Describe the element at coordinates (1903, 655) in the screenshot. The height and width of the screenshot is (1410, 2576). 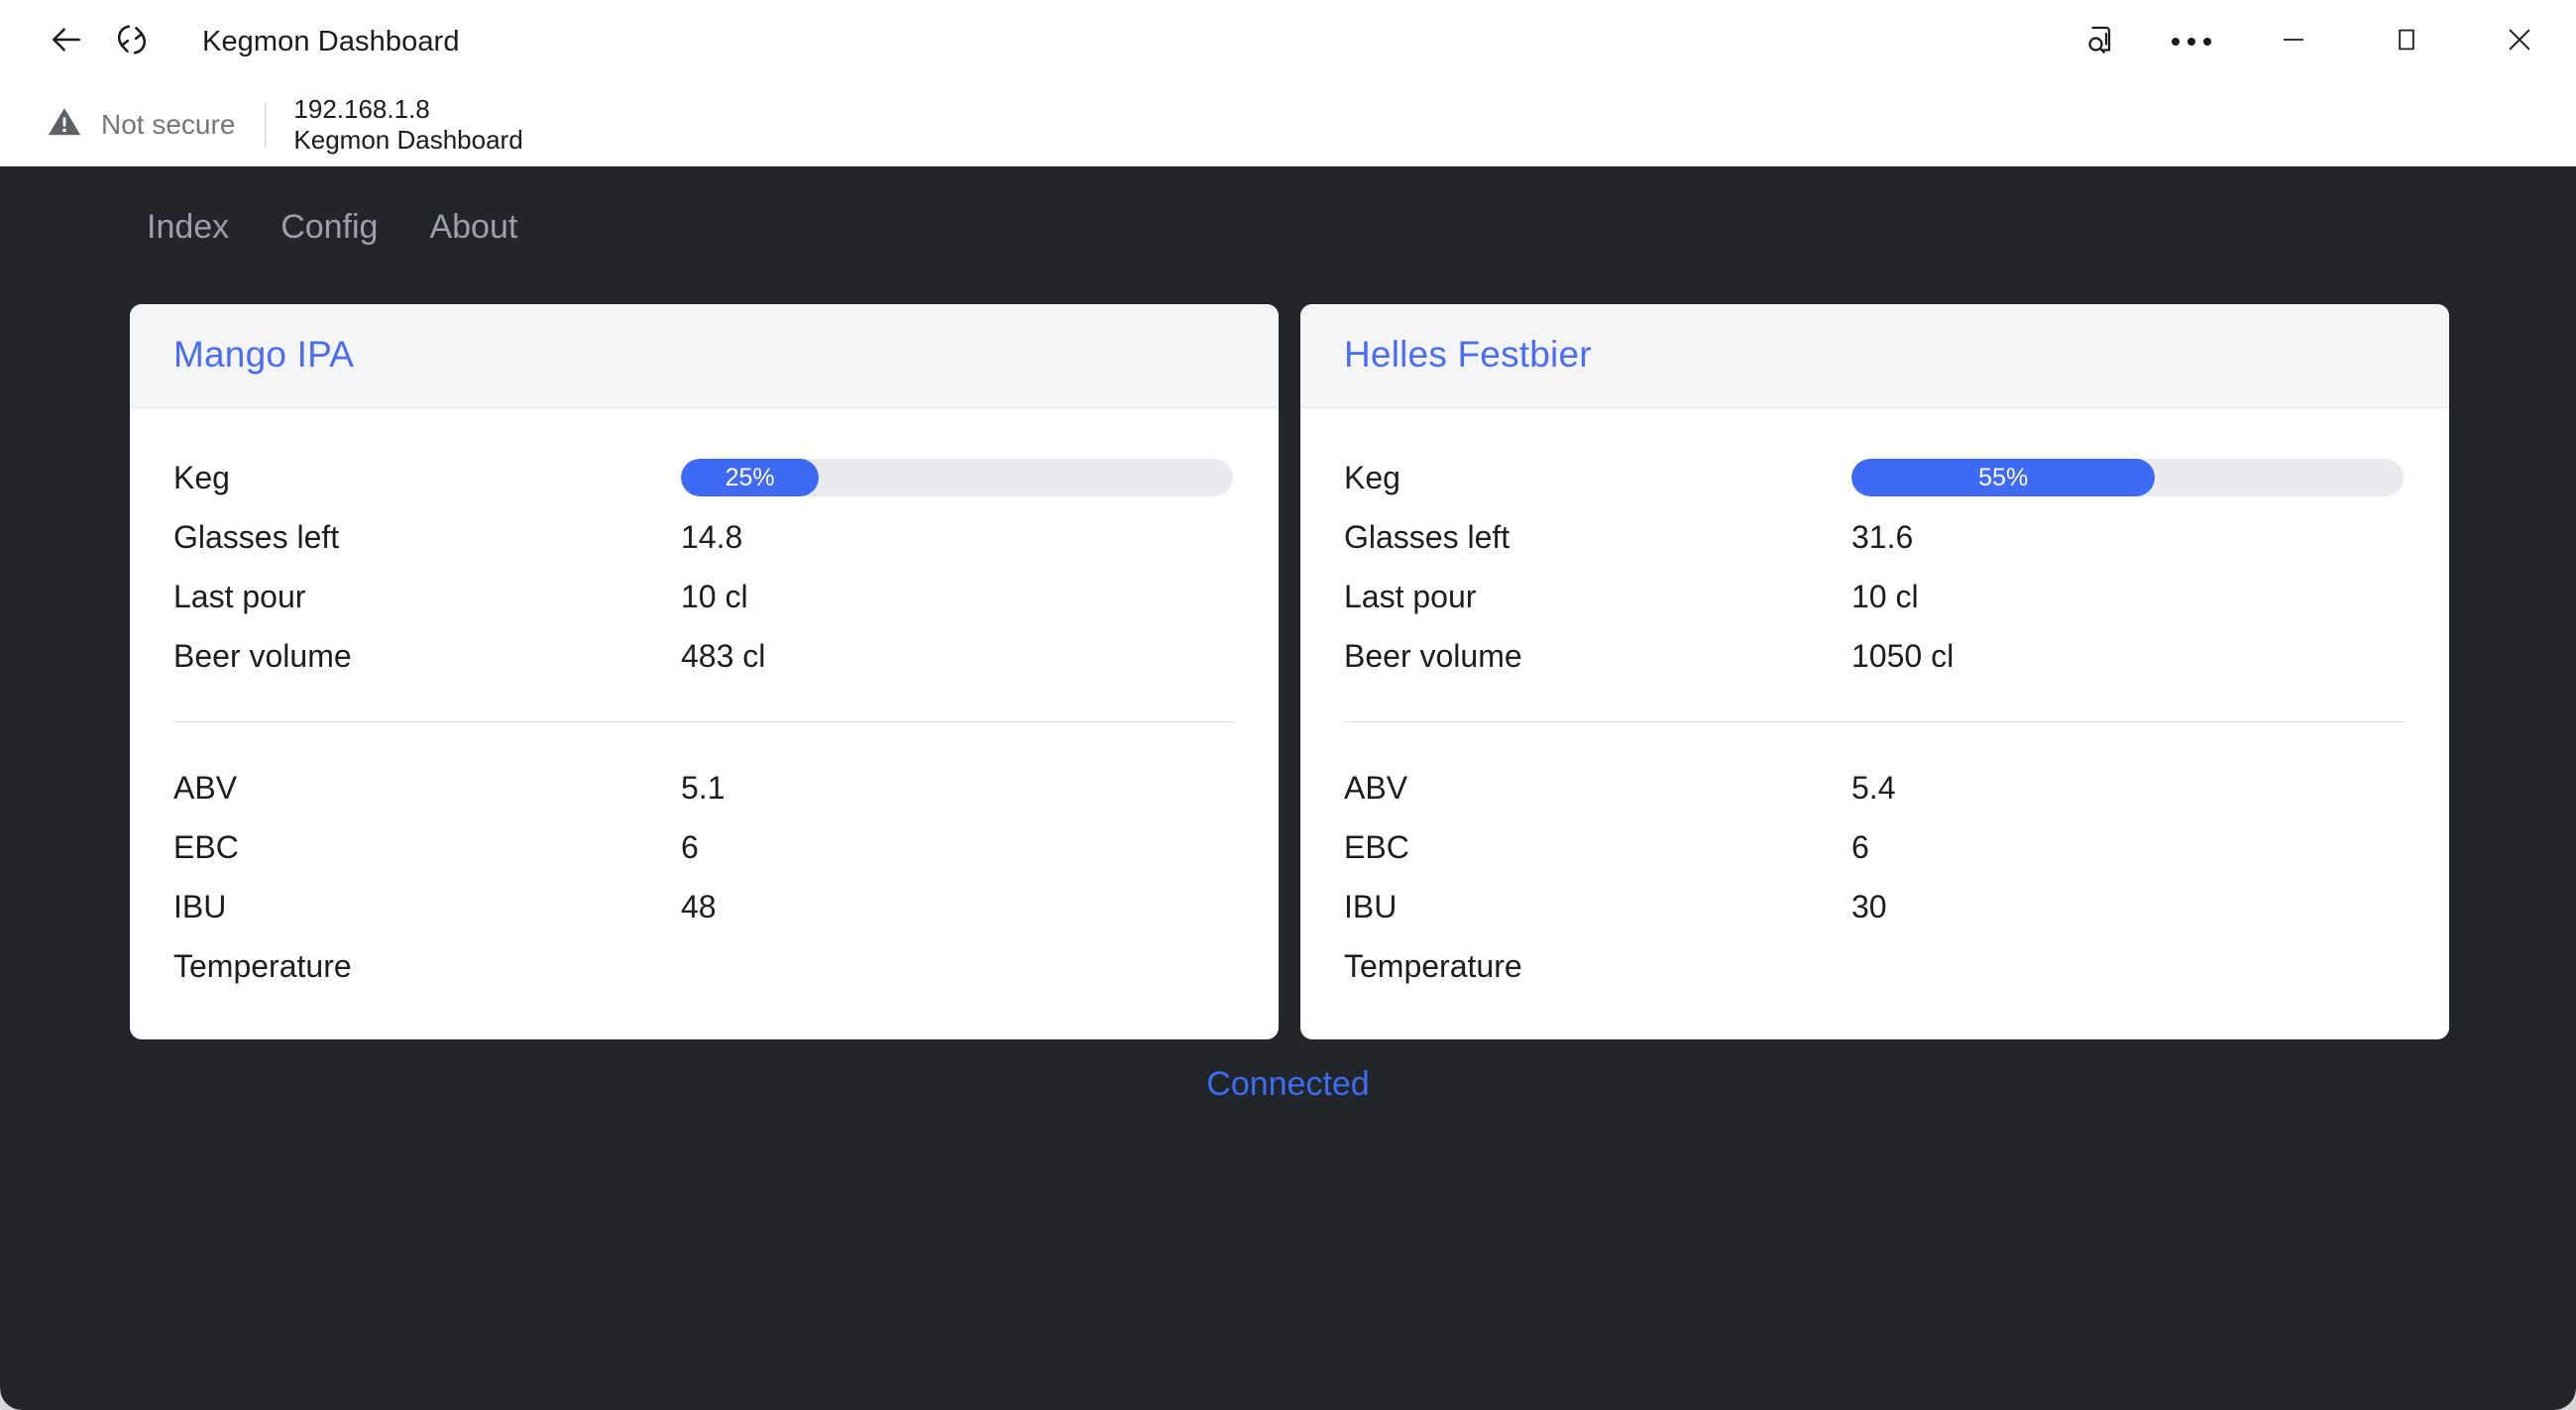
I see `row-value: 1050 cl` at that location.